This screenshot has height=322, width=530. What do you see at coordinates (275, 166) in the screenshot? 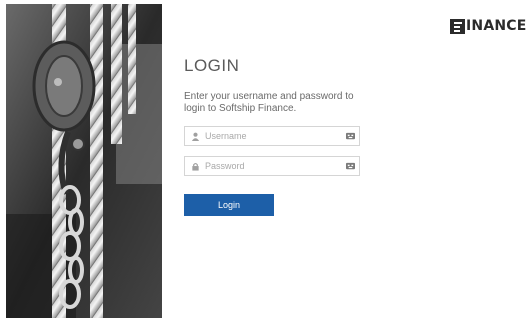
I see `password-input` at bounding box center [275, 166].